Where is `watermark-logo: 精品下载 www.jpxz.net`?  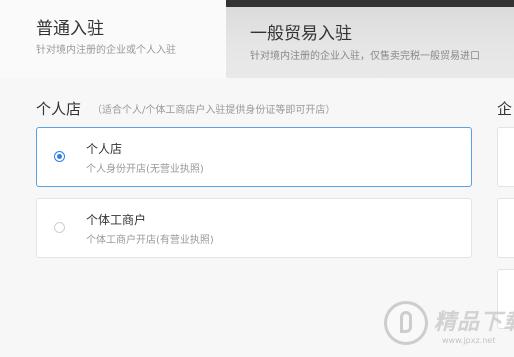 watermark-logo: 精品下载 www.jpxz.net is located at coordinates (449, 326).